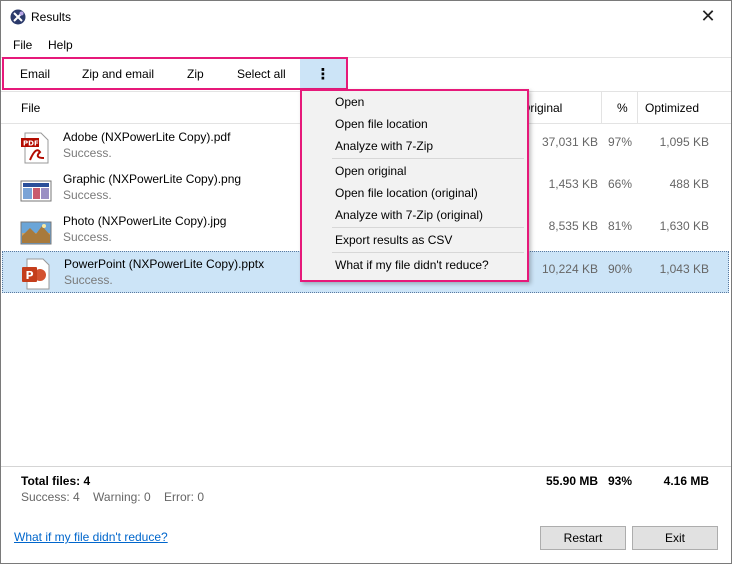 Image resolution: width=732 pixels, height=564 pixels. Describe the element at coordinates (175, 73) in the screenshot. I see `toolbar: Email Zip and email Zip Select all ⋮` at that location.